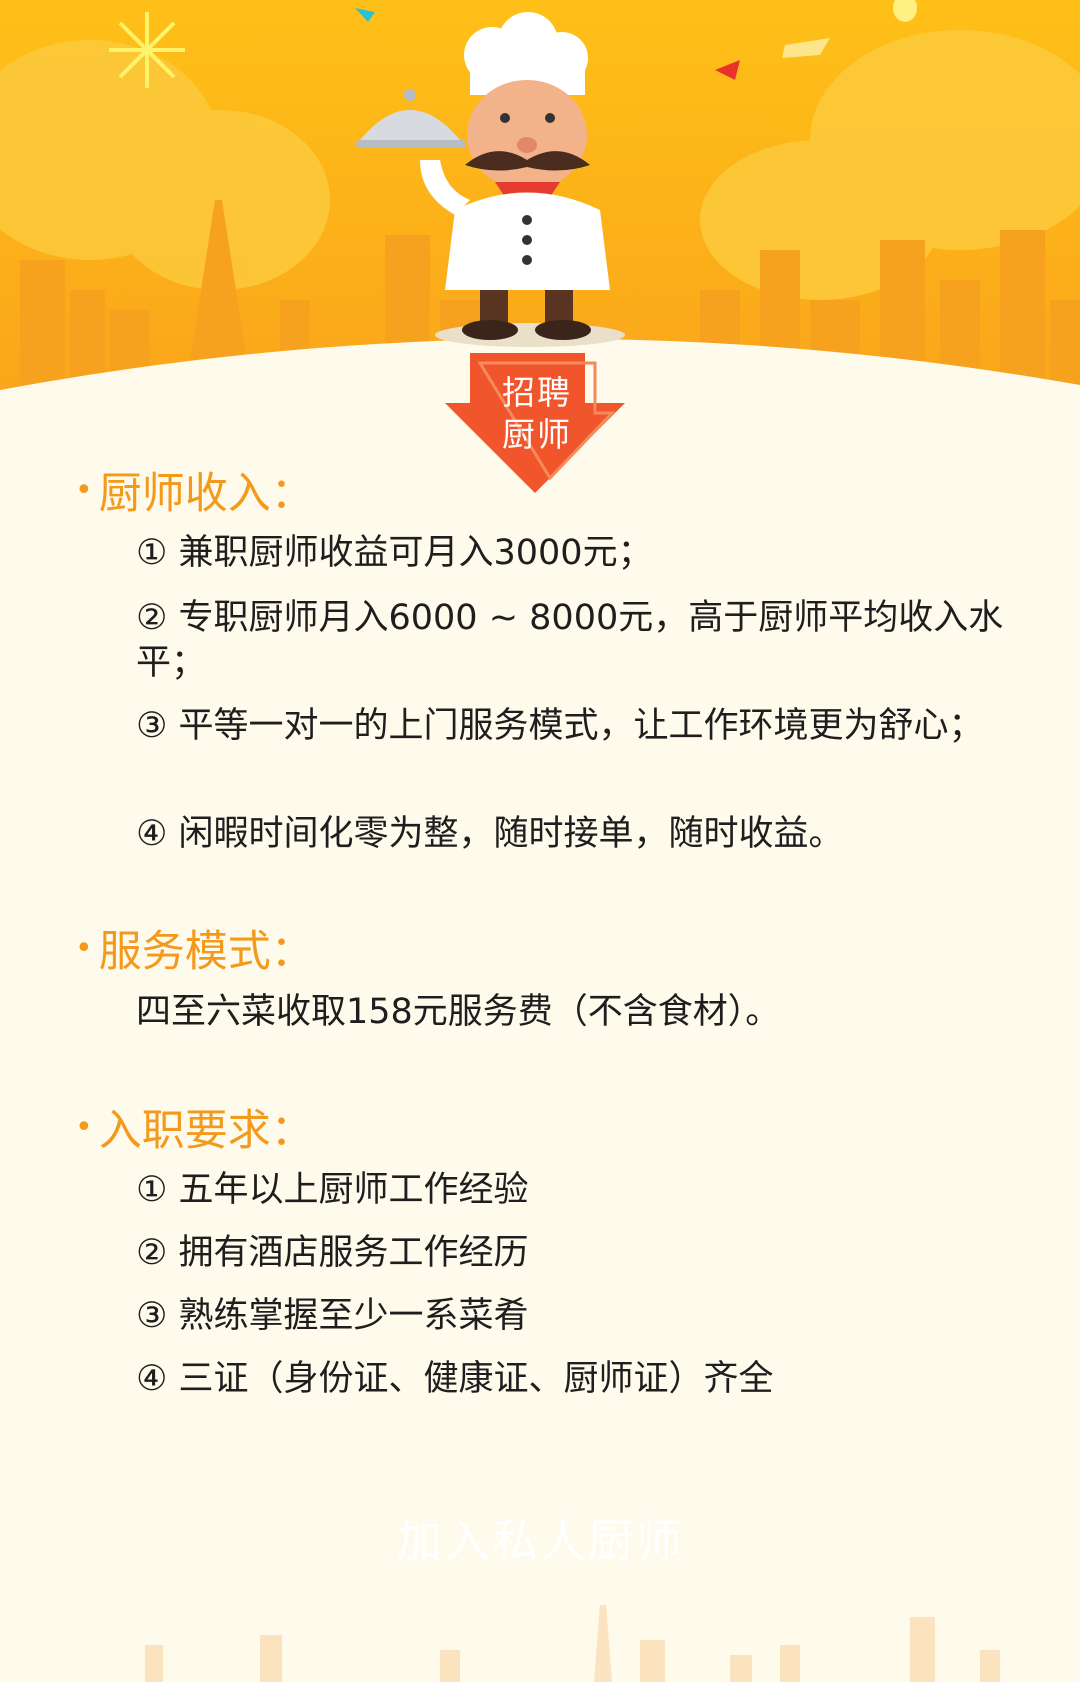  What do you see at coordinates (537, 414) in the screenshot?
I see `recruit-badge-label: 招聘 厨师` at bounding box center [537, 414].